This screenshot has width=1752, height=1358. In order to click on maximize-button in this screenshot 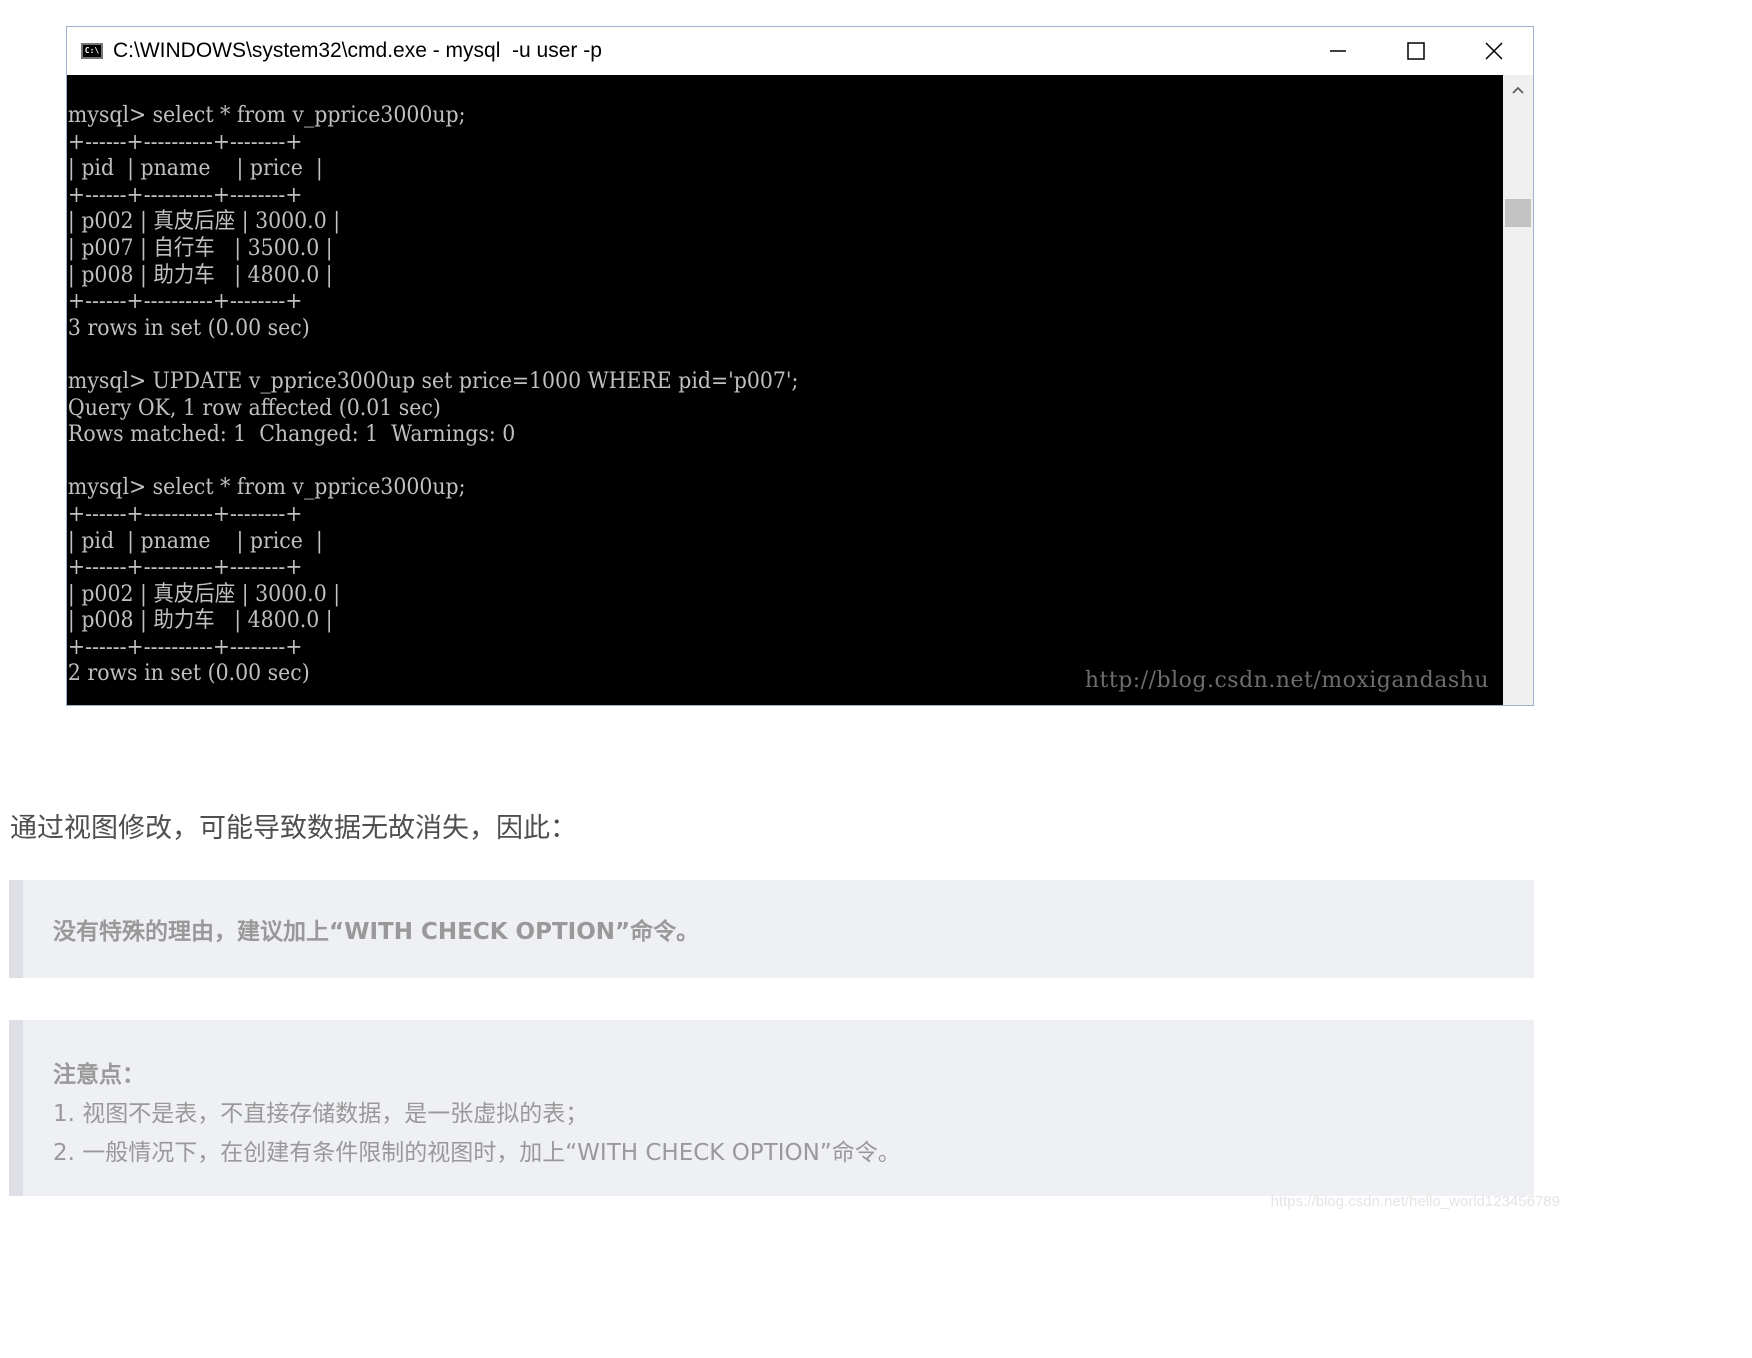, I will do `click(1416, 51)`.